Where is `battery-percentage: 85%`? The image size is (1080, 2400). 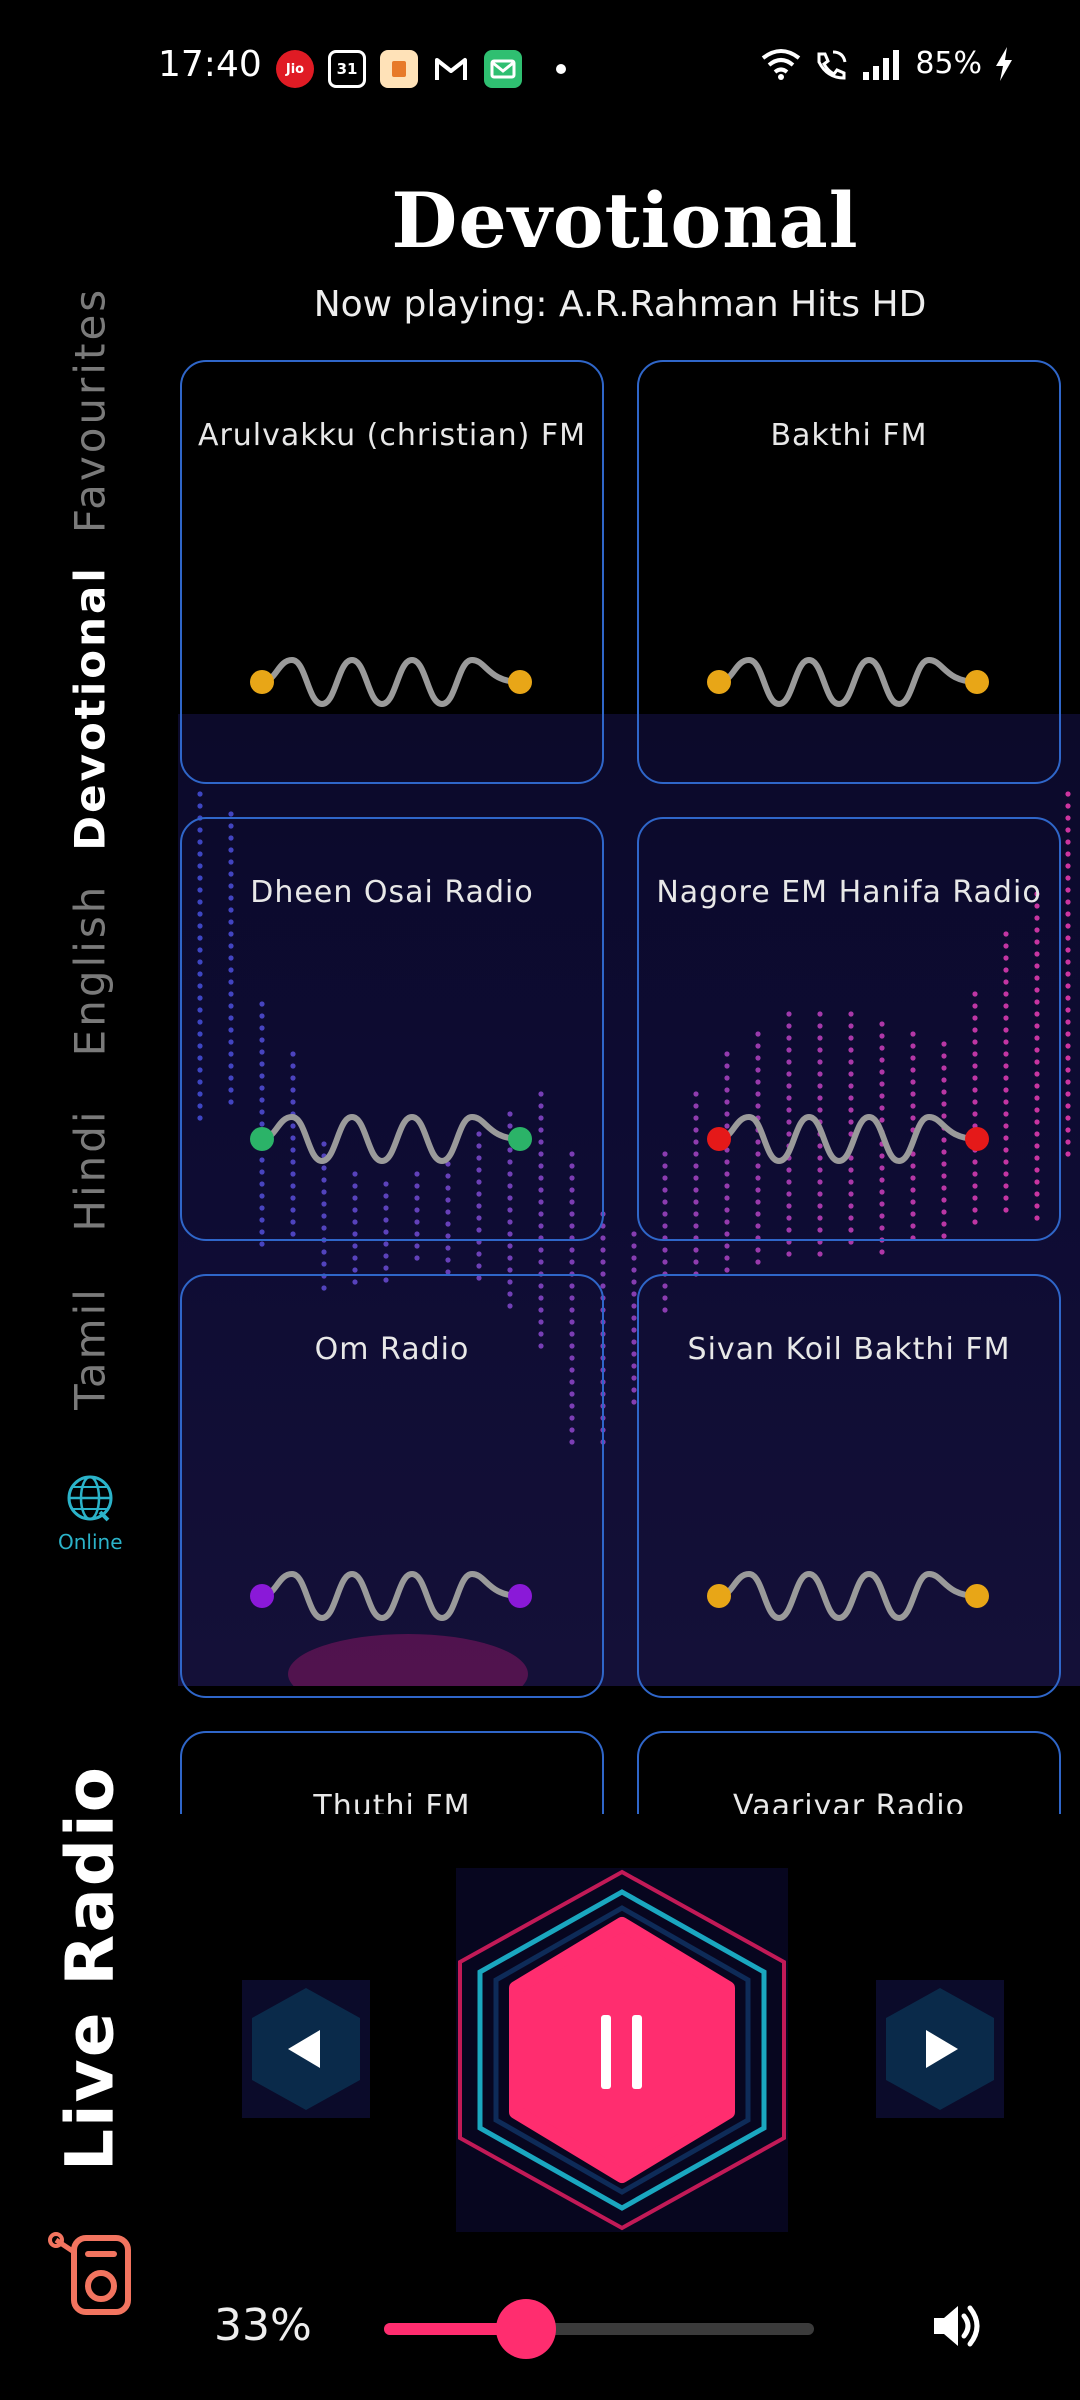 battery-percentage: 85% is located at coordinates (948, 63).